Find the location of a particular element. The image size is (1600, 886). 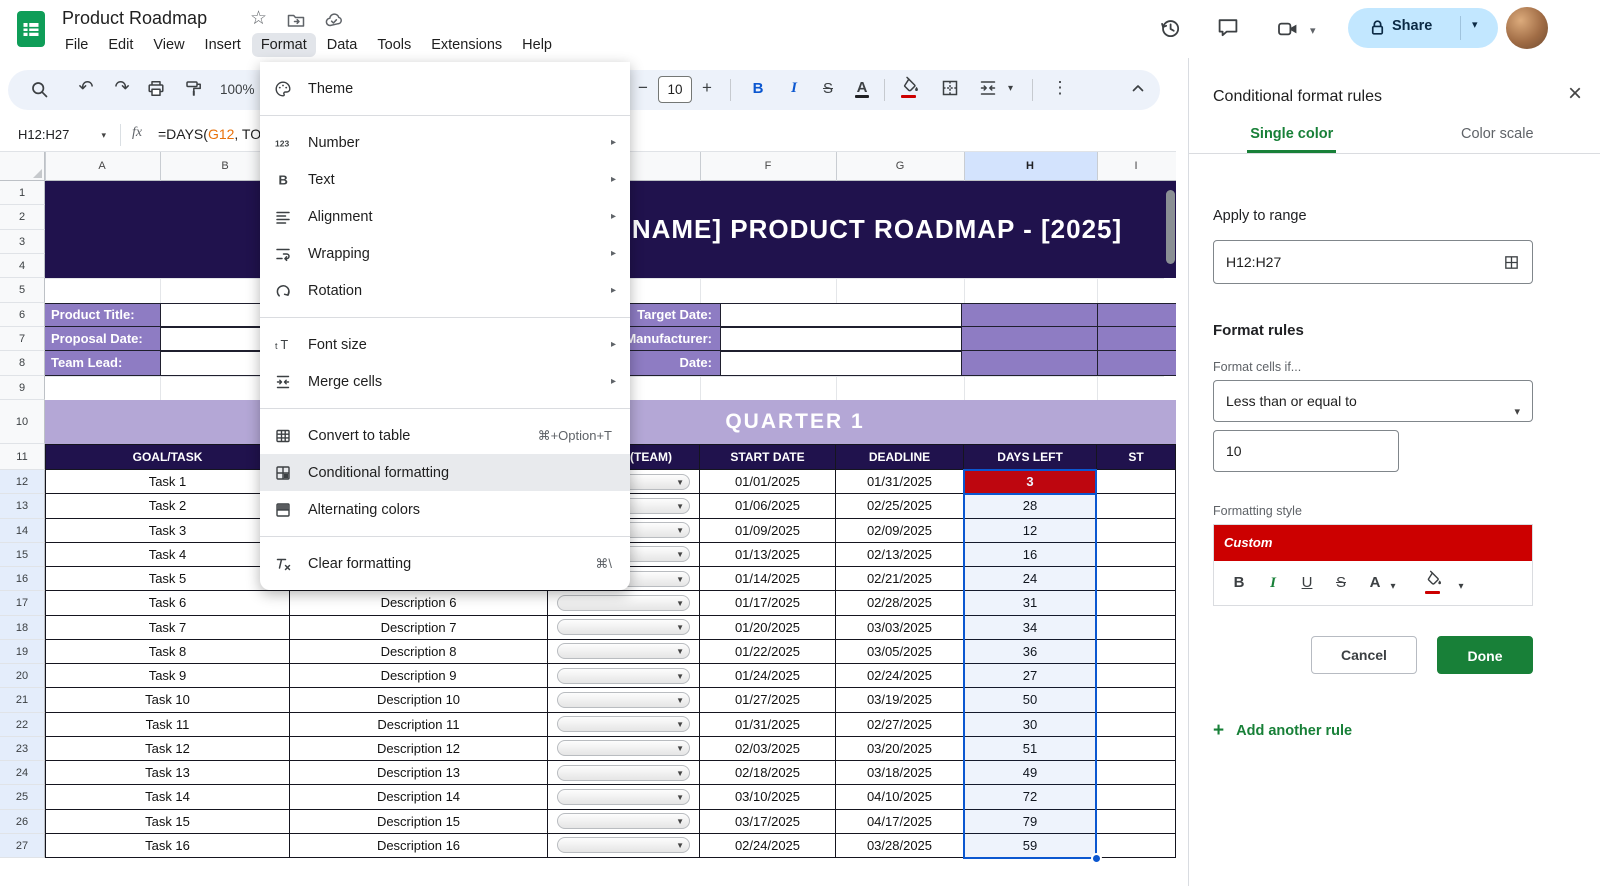

merge-cells-icon is located at coordinates (990, 90).